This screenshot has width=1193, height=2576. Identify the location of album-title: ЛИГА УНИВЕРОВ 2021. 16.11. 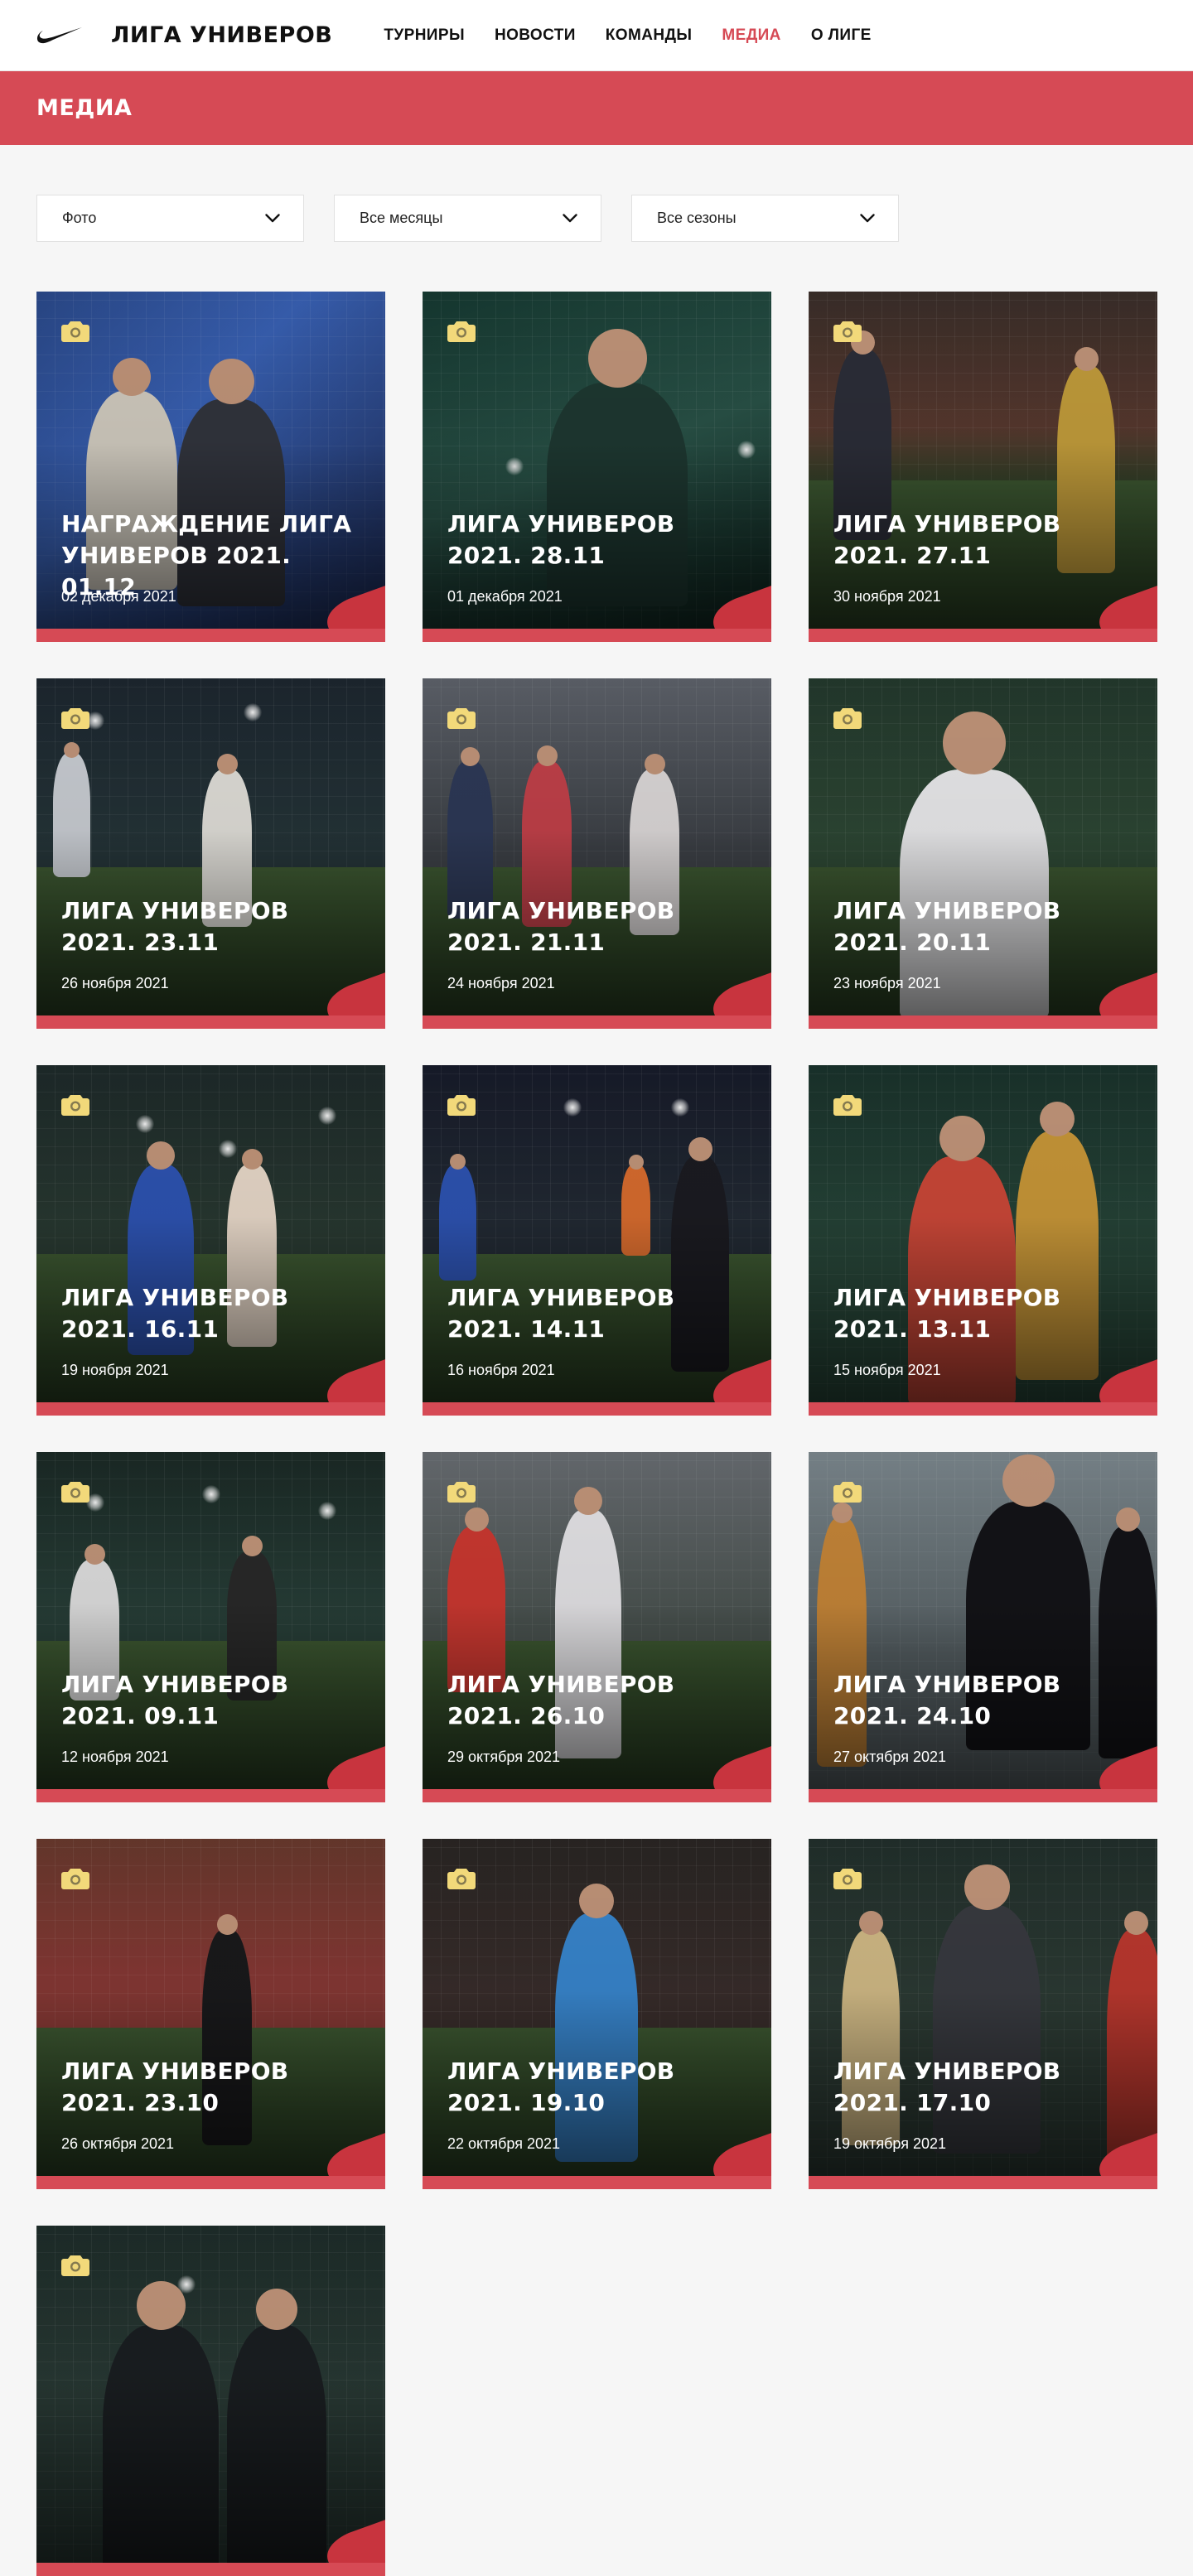
(212, 1314).